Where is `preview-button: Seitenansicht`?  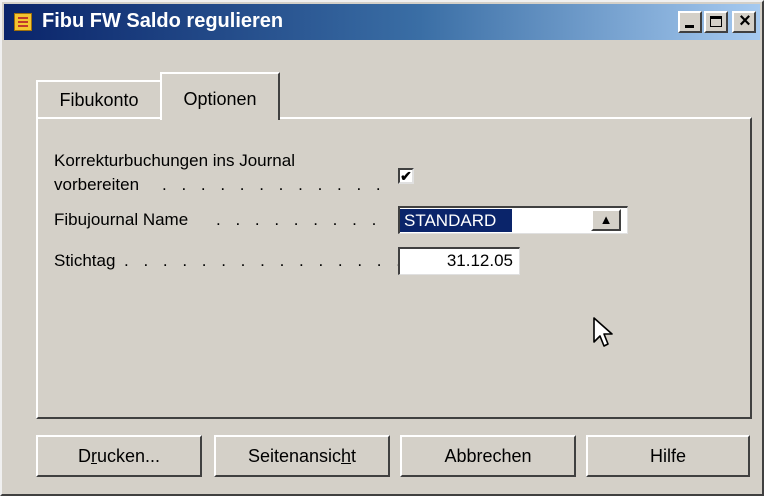 preview-button: Seitenansicht is located at coordinates (302, 456).